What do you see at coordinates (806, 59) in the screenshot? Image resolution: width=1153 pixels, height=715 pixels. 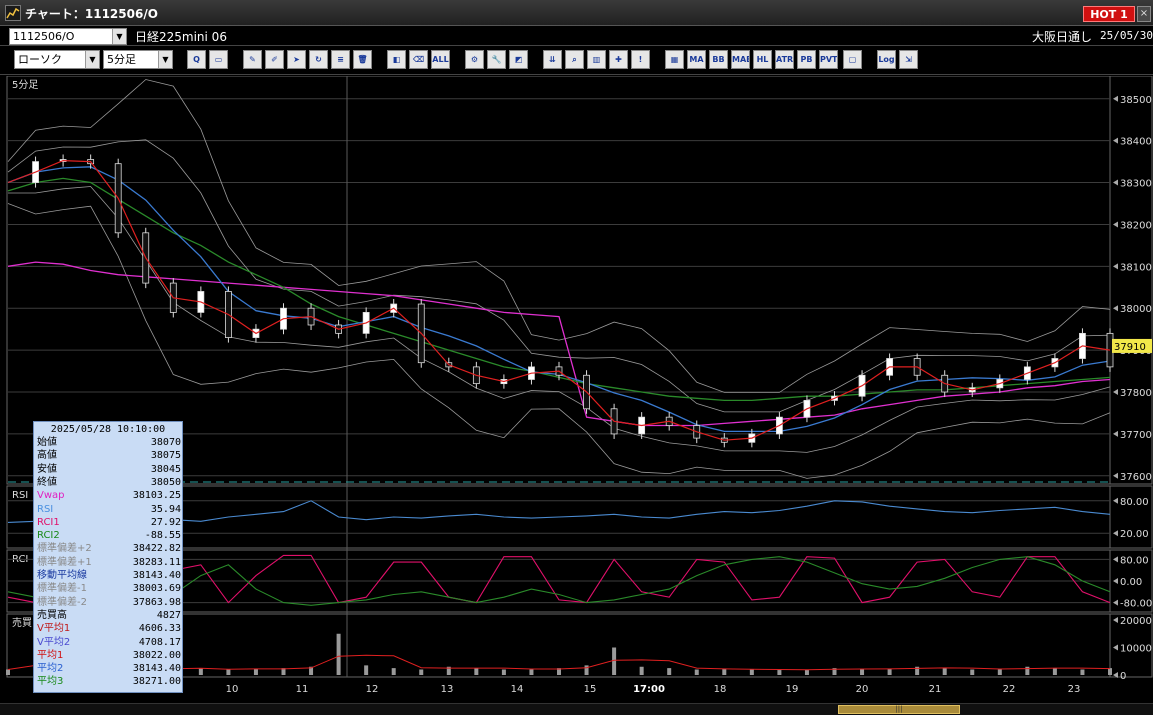 I see `pb-tool-button: PB` at bounding box center [806, 59].